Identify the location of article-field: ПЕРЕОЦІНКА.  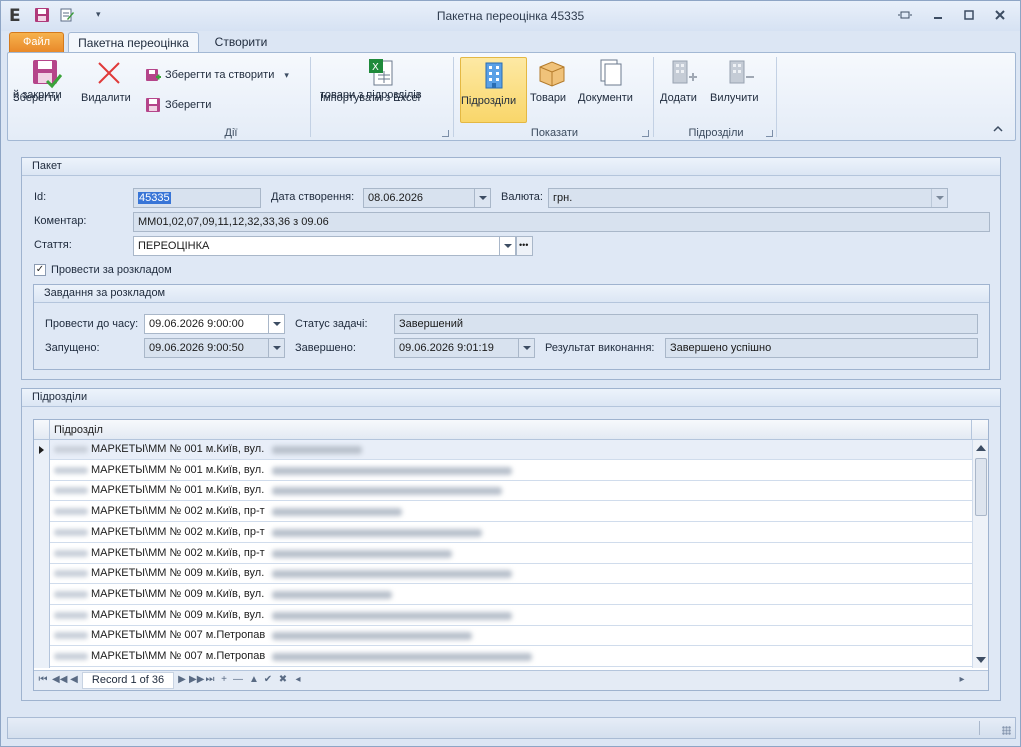
(324, 246).